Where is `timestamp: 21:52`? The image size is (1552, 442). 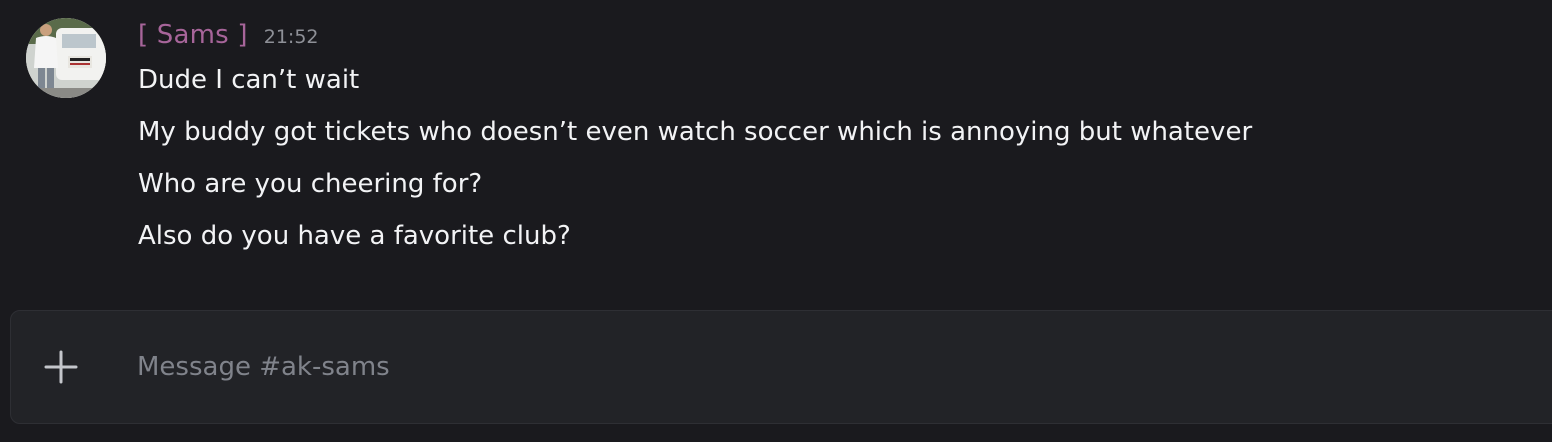 timestamp: 21:52 is located at coordinates (291, 37).